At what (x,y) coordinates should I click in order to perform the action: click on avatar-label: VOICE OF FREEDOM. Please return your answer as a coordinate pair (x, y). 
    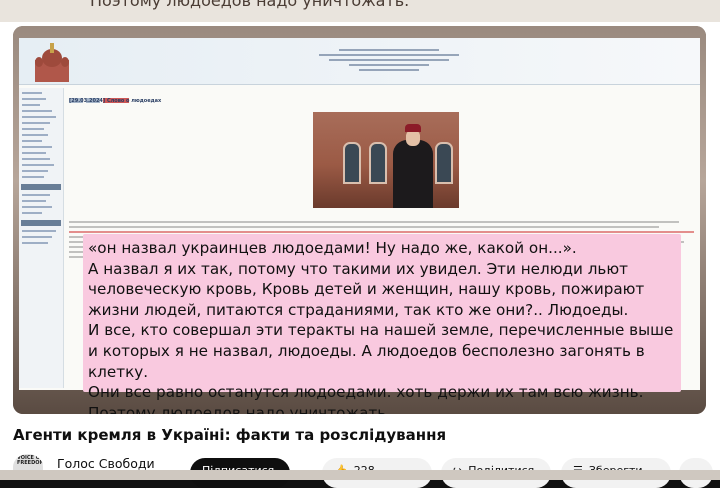
    Looking at the image, I should click on (30, 460).